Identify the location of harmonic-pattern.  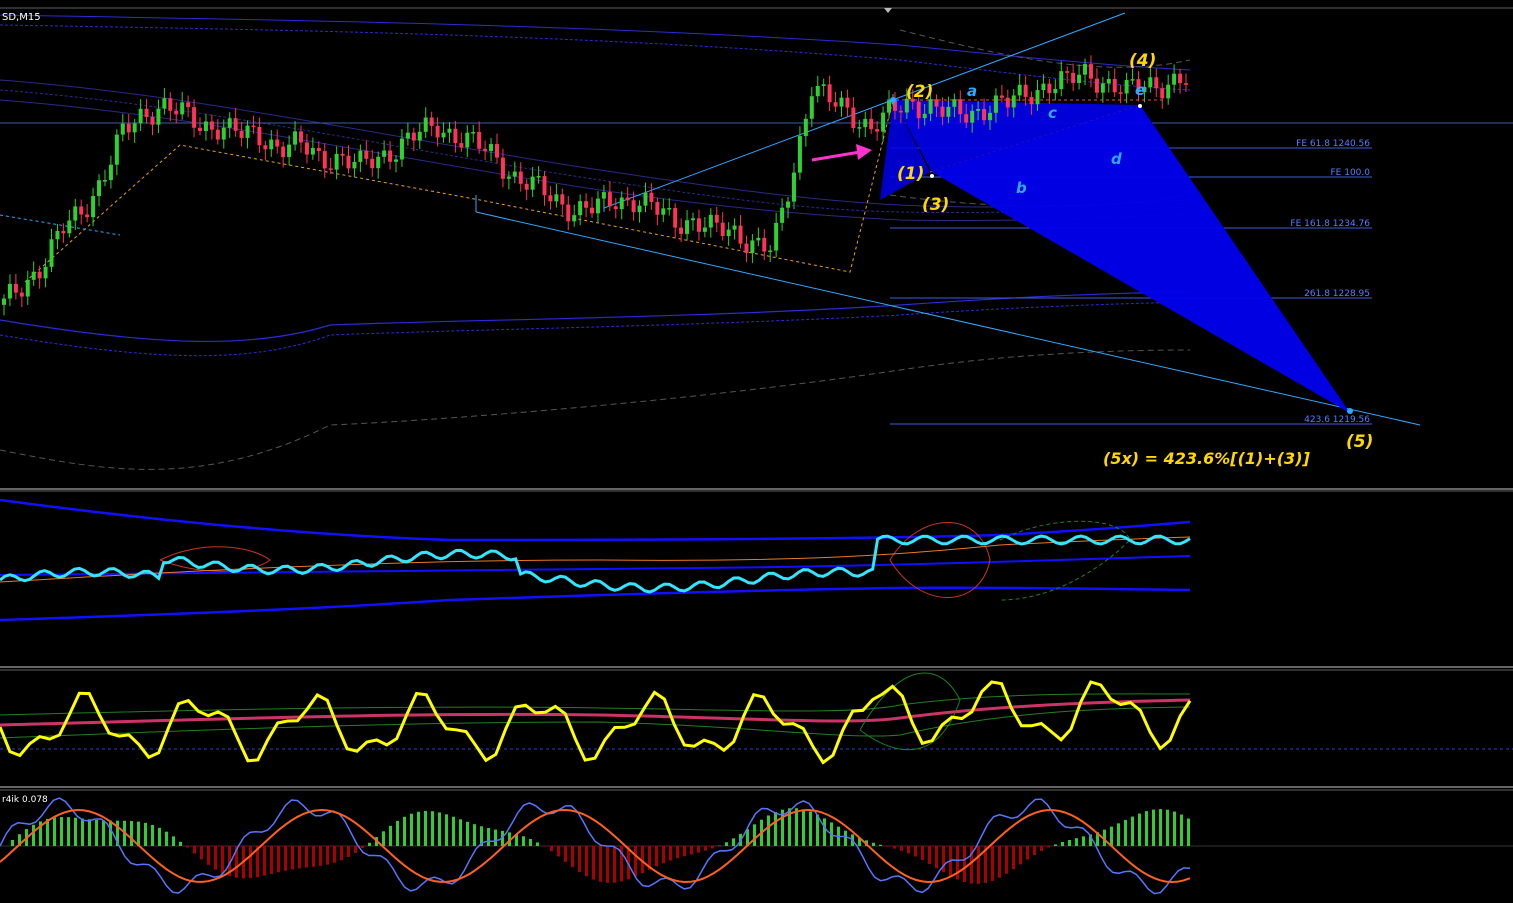
(1115, 256).